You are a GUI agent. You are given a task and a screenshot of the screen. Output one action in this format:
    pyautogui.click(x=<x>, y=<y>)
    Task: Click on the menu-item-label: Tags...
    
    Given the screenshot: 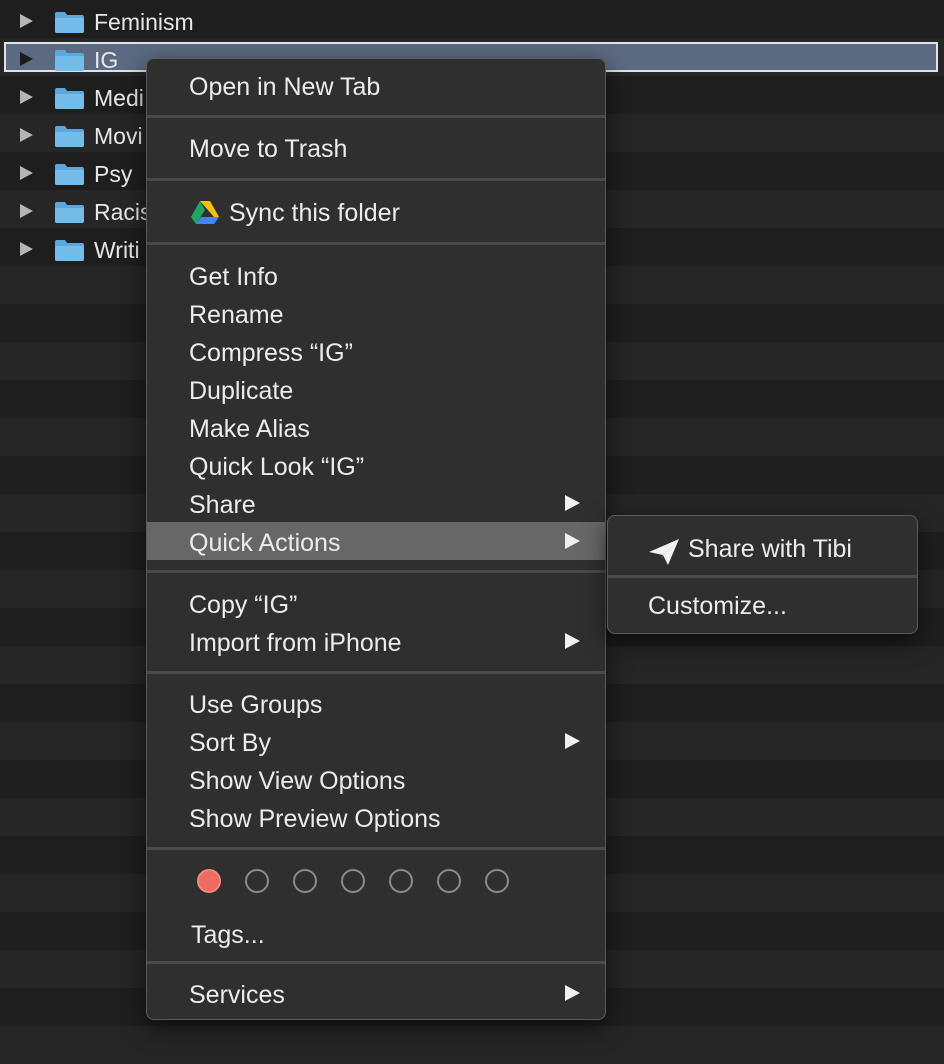 What is the action you would take?
    pyautogui.click(x=228, y=935)
    